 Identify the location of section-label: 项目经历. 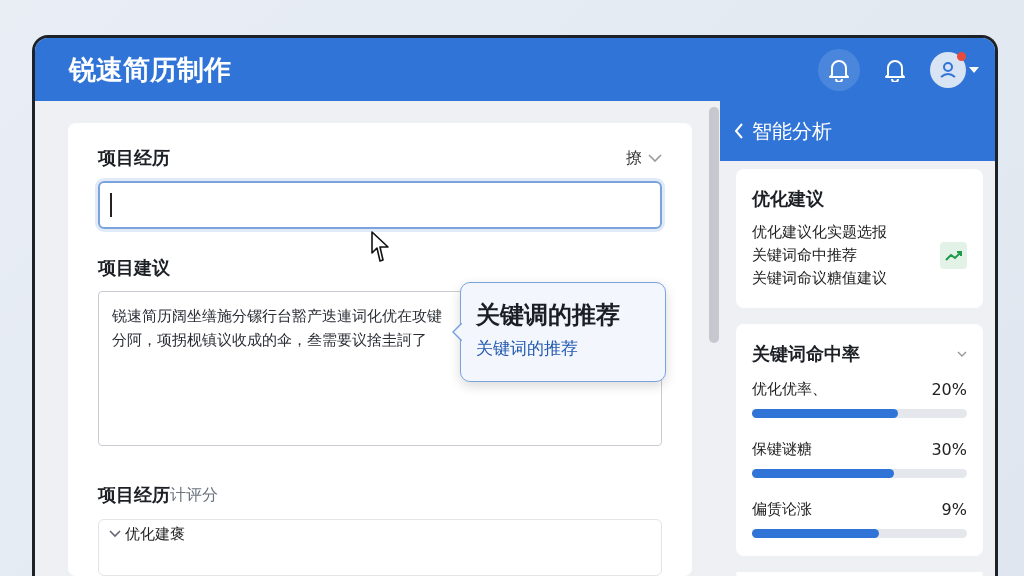
(134, 495).